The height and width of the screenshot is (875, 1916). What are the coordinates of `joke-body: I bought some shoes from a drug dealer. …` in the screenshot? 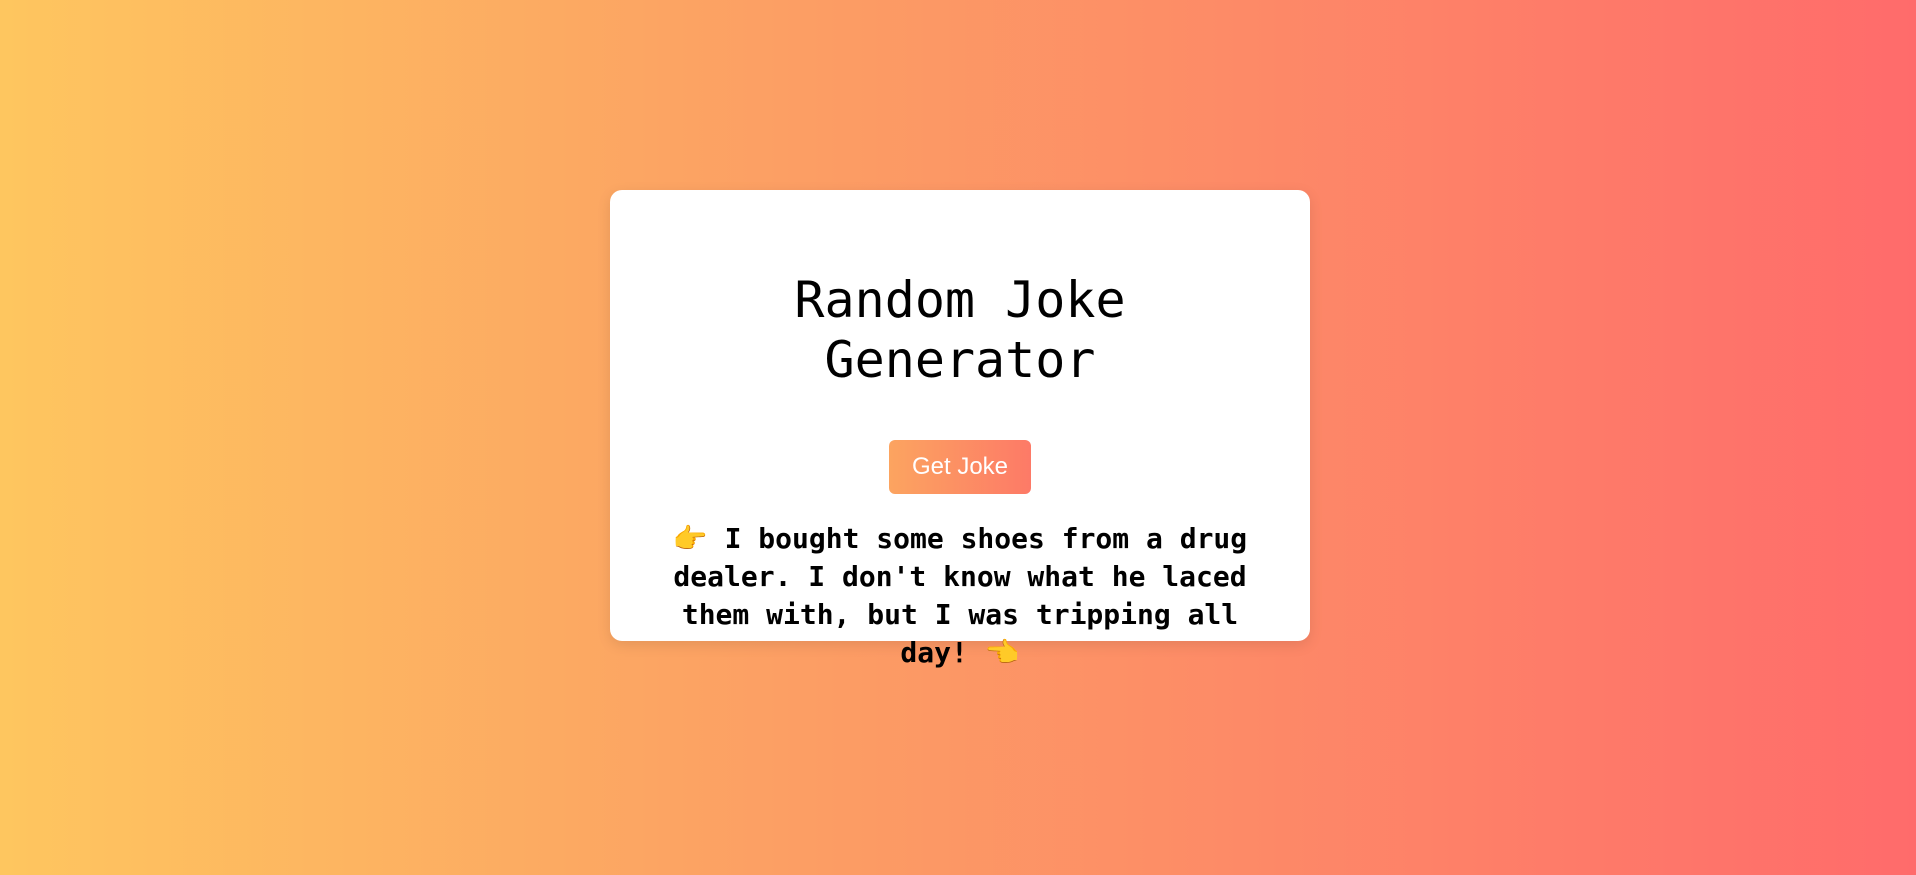 It's located at (960, 595).